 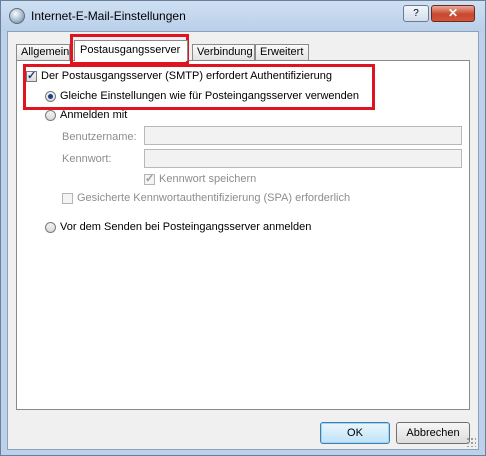 I want to click on close-icon: ✕, so click(x=453, y=13).